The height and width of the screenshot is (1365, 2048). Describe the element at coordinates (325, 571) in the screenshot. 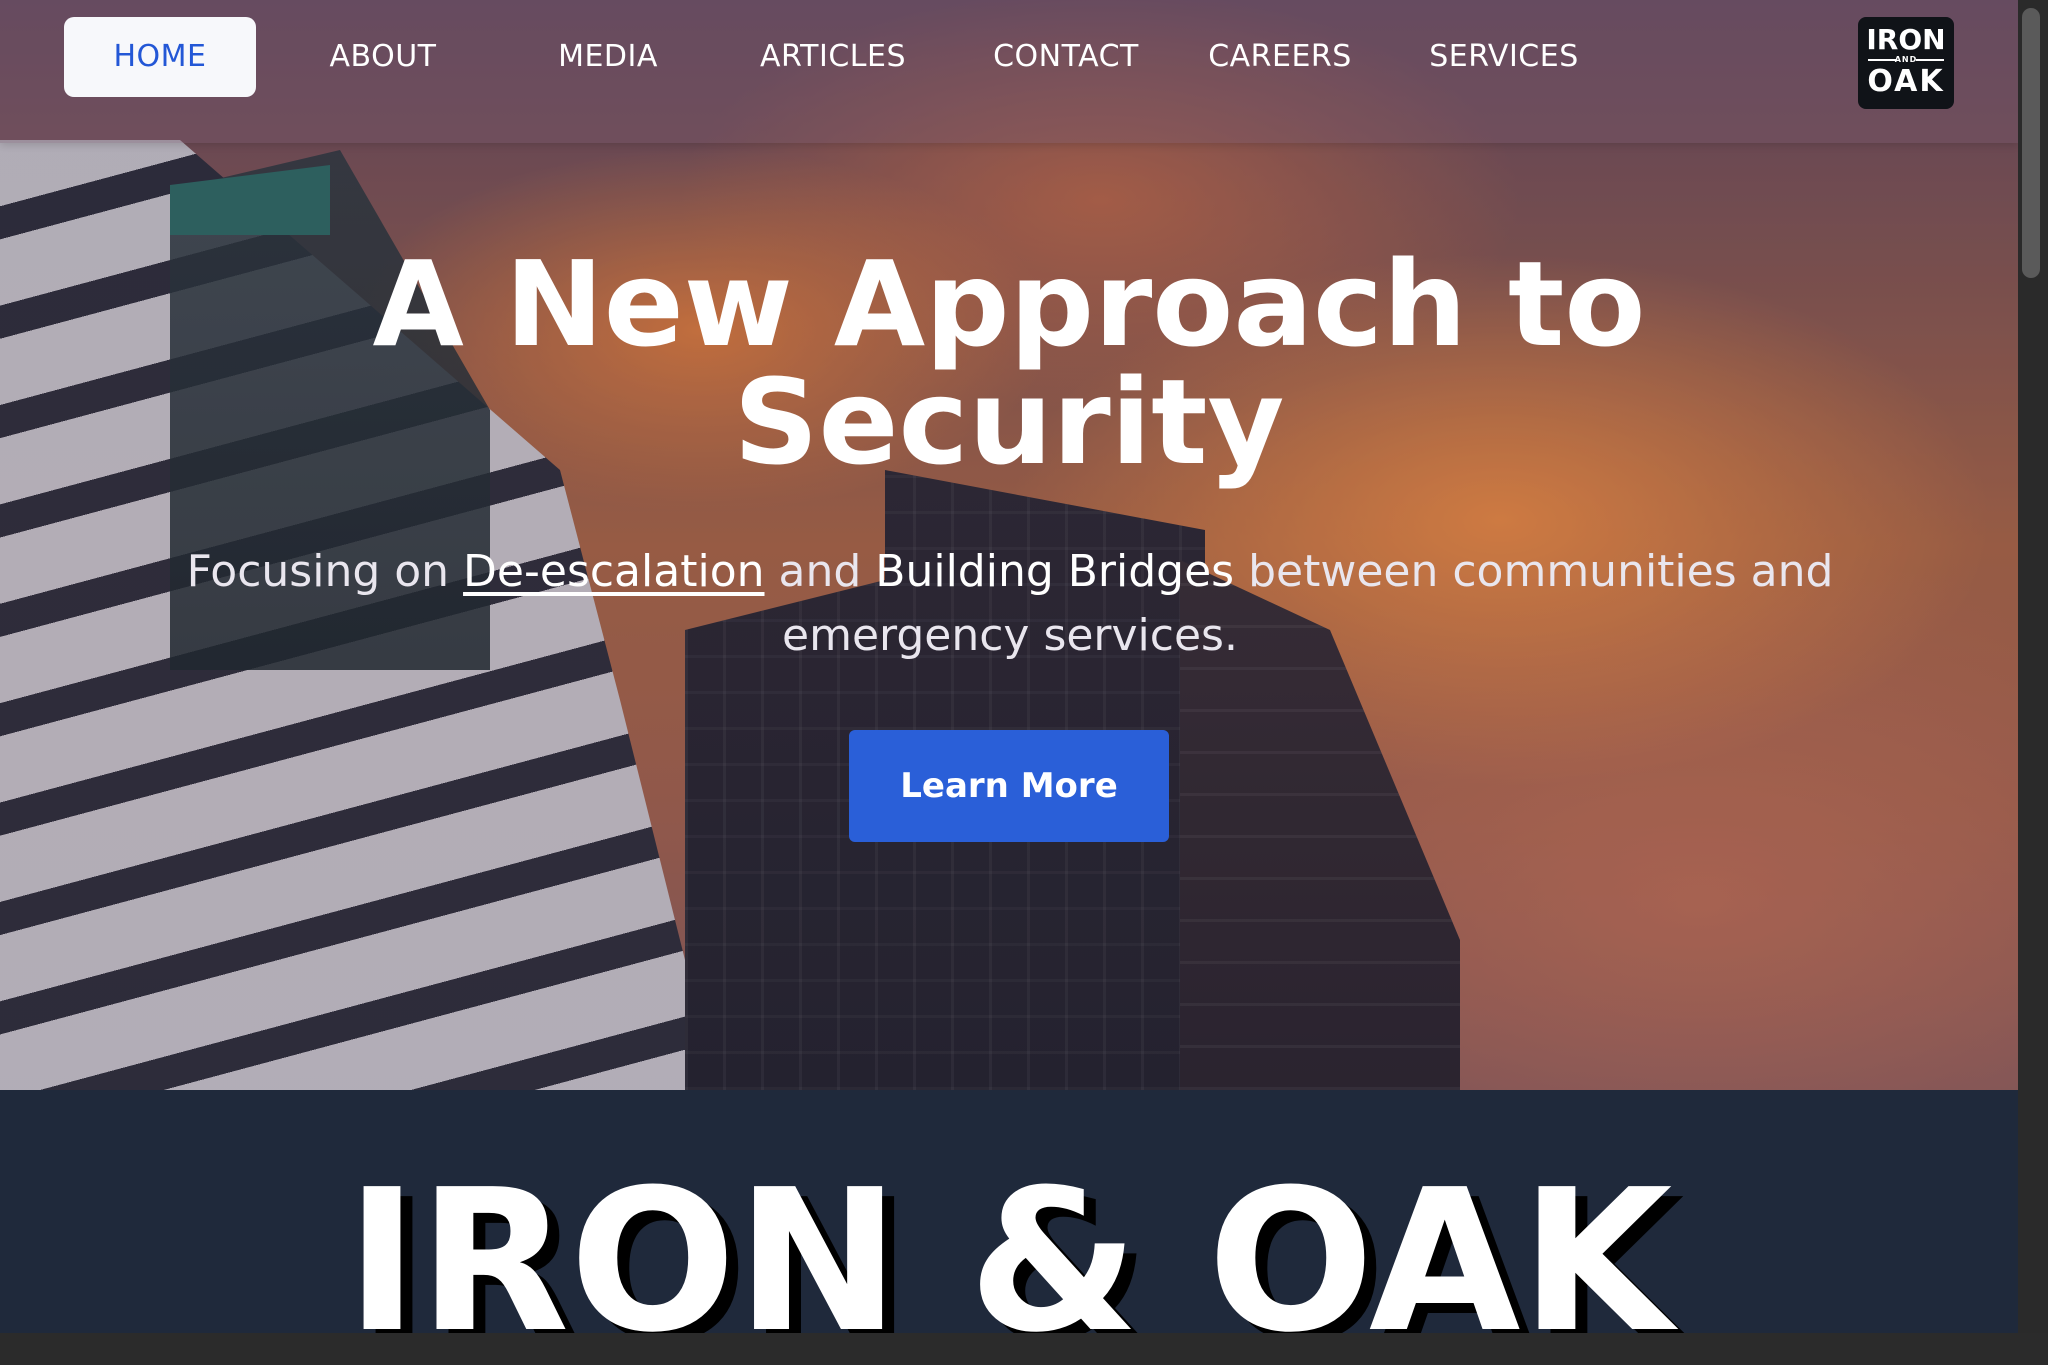

I see `subtitle-text-1: Focusing on` at that location.